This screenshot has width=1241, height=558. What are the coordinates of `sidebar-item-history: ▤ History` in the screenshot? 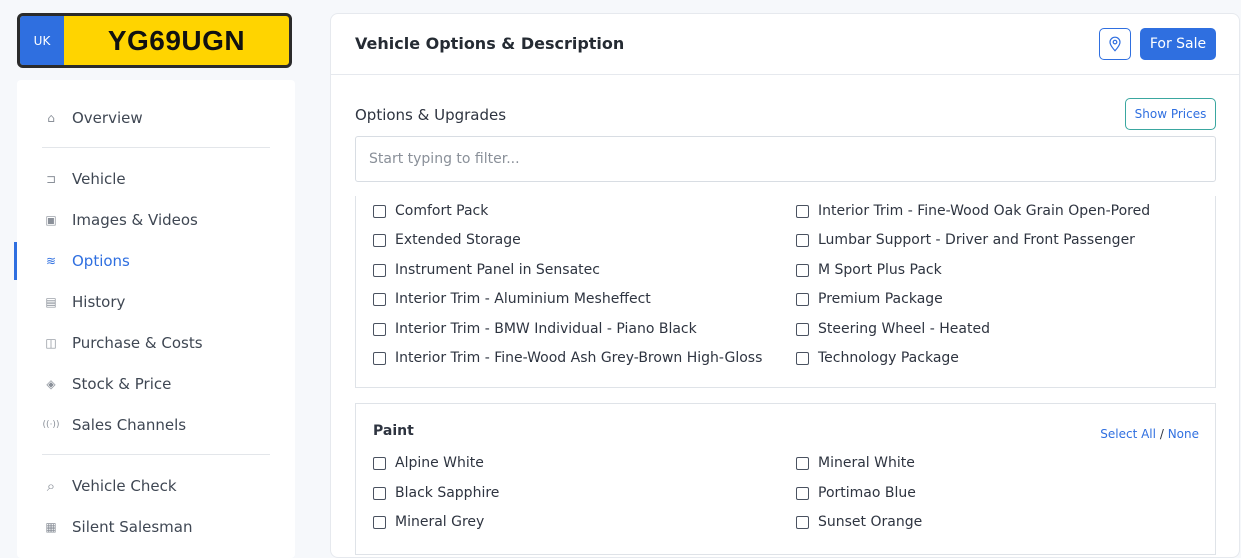 It's located at (156, 302).